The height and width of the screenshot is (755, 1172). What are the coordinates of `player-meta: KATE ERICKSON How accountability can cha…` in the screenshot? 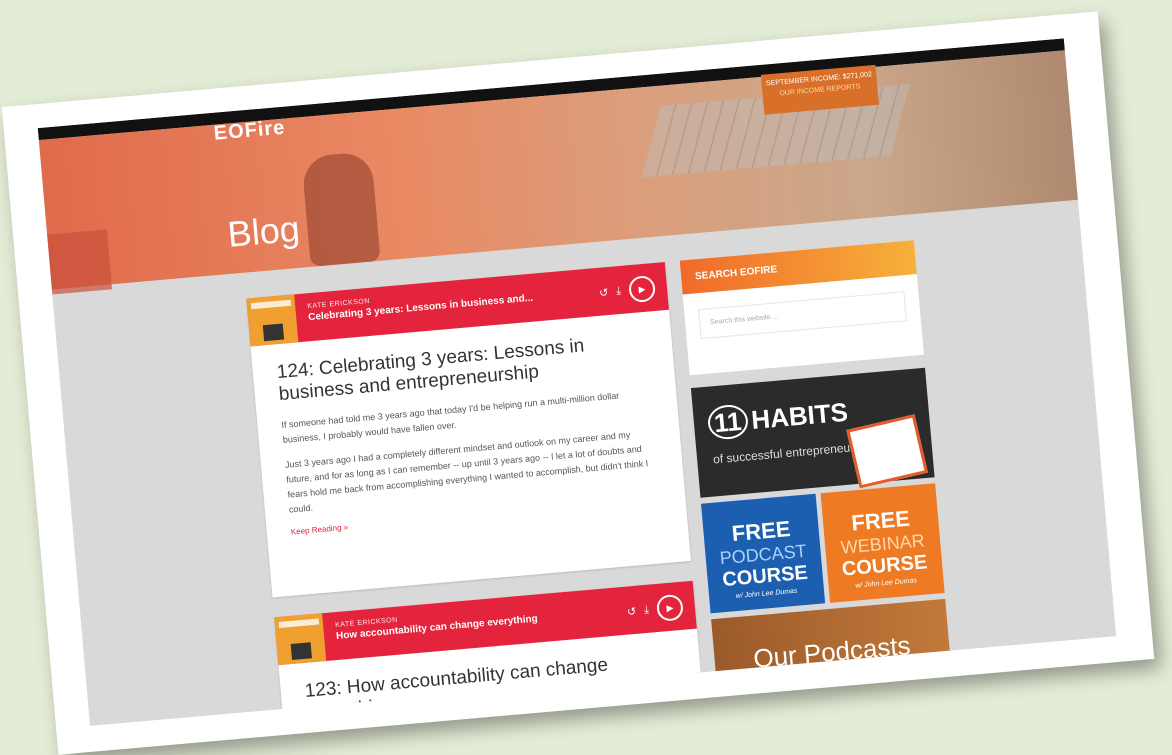 It's located at (436, 623).